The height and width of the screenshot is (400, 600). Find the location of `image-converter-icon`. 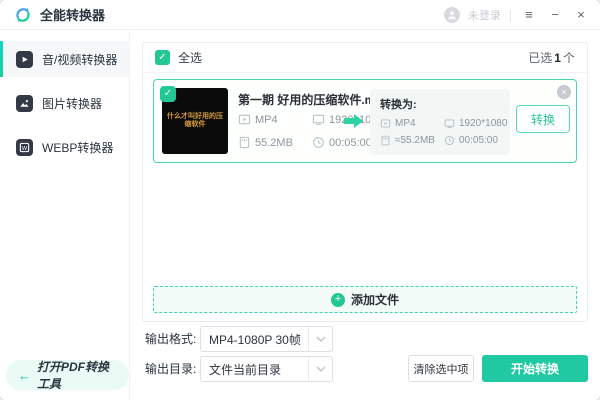

image-converter-icon is located at coordinates (24, 103).